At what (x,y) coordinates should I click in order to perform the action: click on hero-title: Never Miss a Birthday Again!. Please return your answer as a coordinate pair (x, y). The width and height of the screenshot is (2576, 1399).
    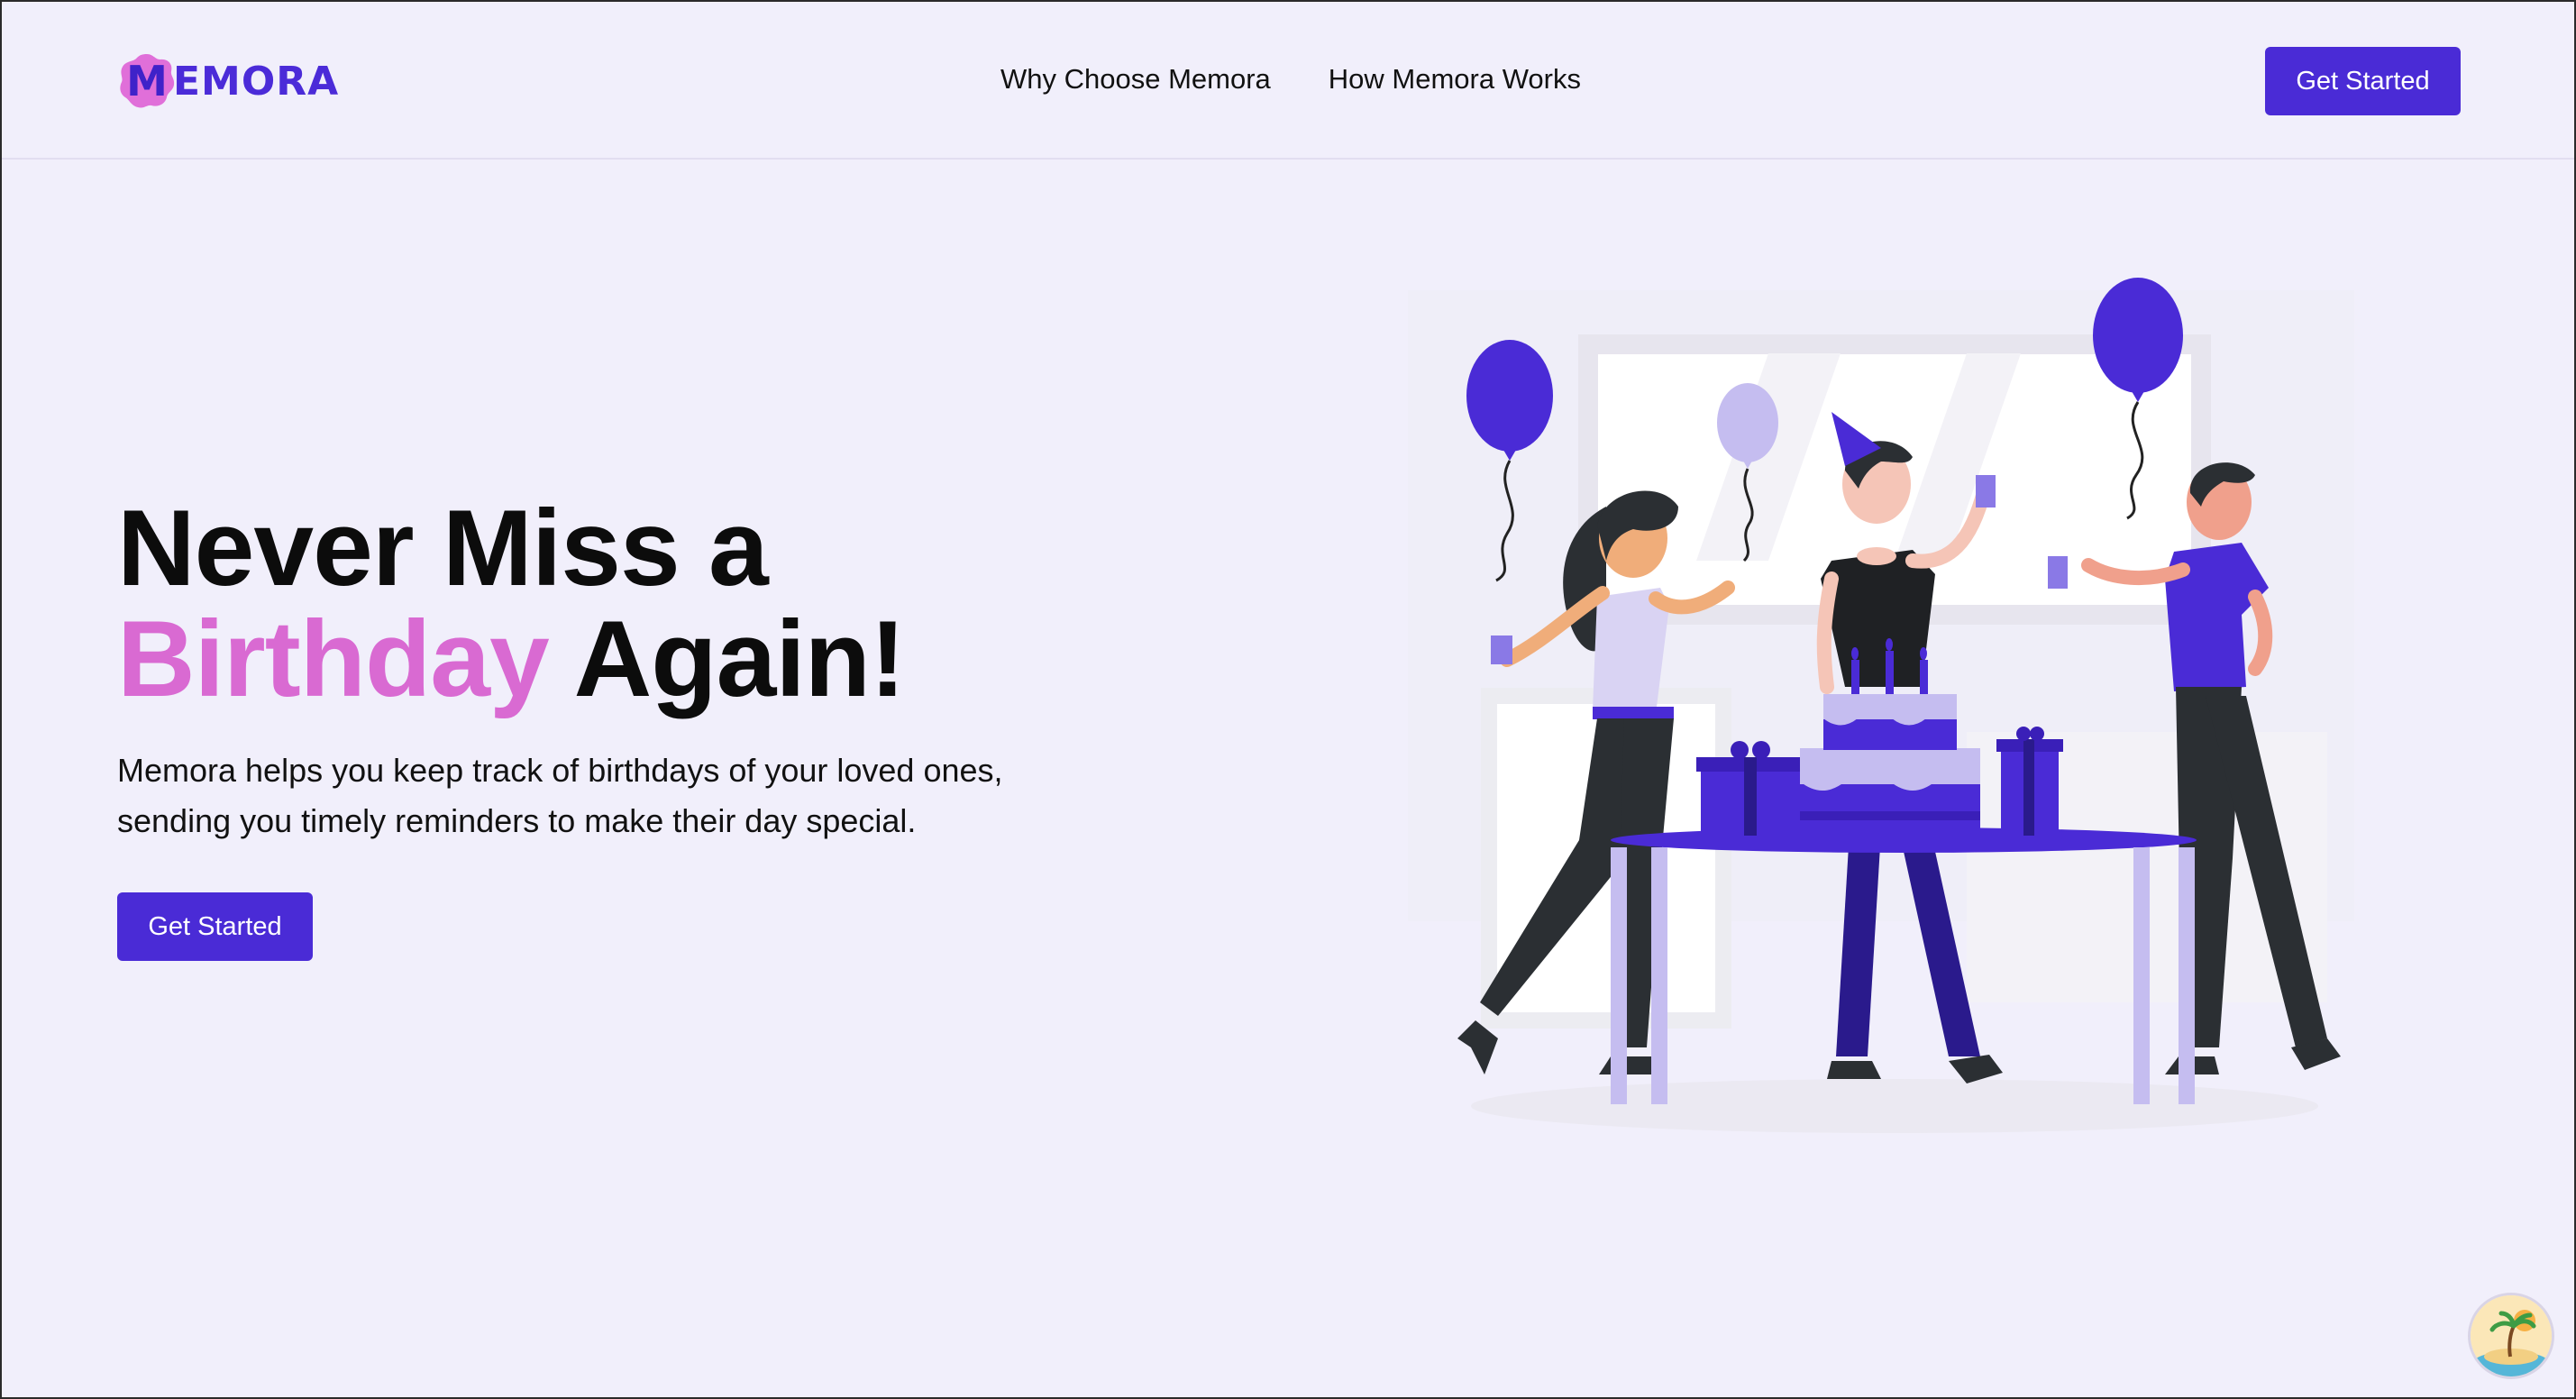
    Looking at the image, I should click on (511, 604).